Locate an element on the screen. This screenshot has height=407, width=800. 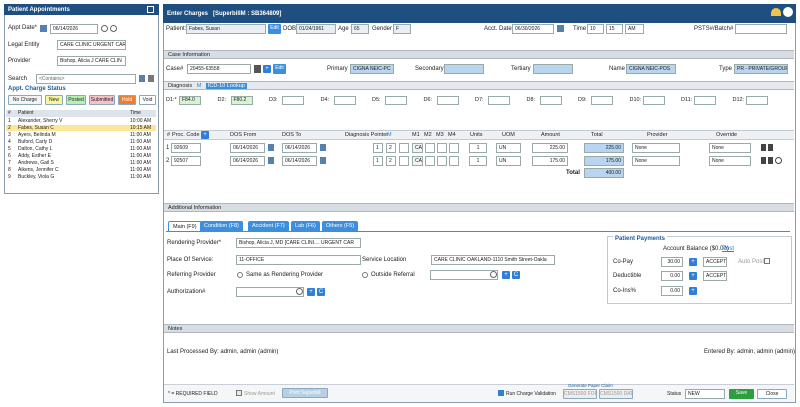
copay-status-select: ACCEPT is located at coordinates (715, 262).